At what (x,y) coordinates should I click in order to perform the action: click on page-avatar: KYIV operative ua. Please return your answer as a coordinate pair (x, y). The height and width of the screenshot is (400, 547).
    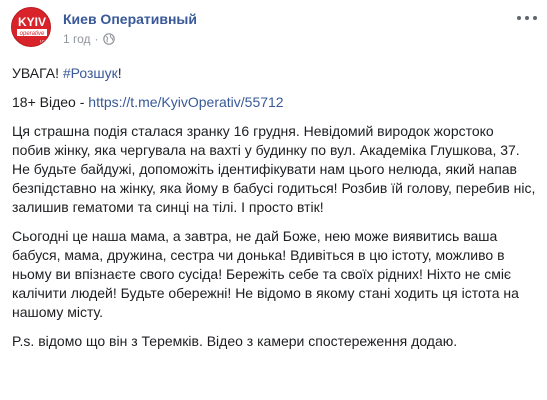
    Looking at the image, I should click on (31, 27).